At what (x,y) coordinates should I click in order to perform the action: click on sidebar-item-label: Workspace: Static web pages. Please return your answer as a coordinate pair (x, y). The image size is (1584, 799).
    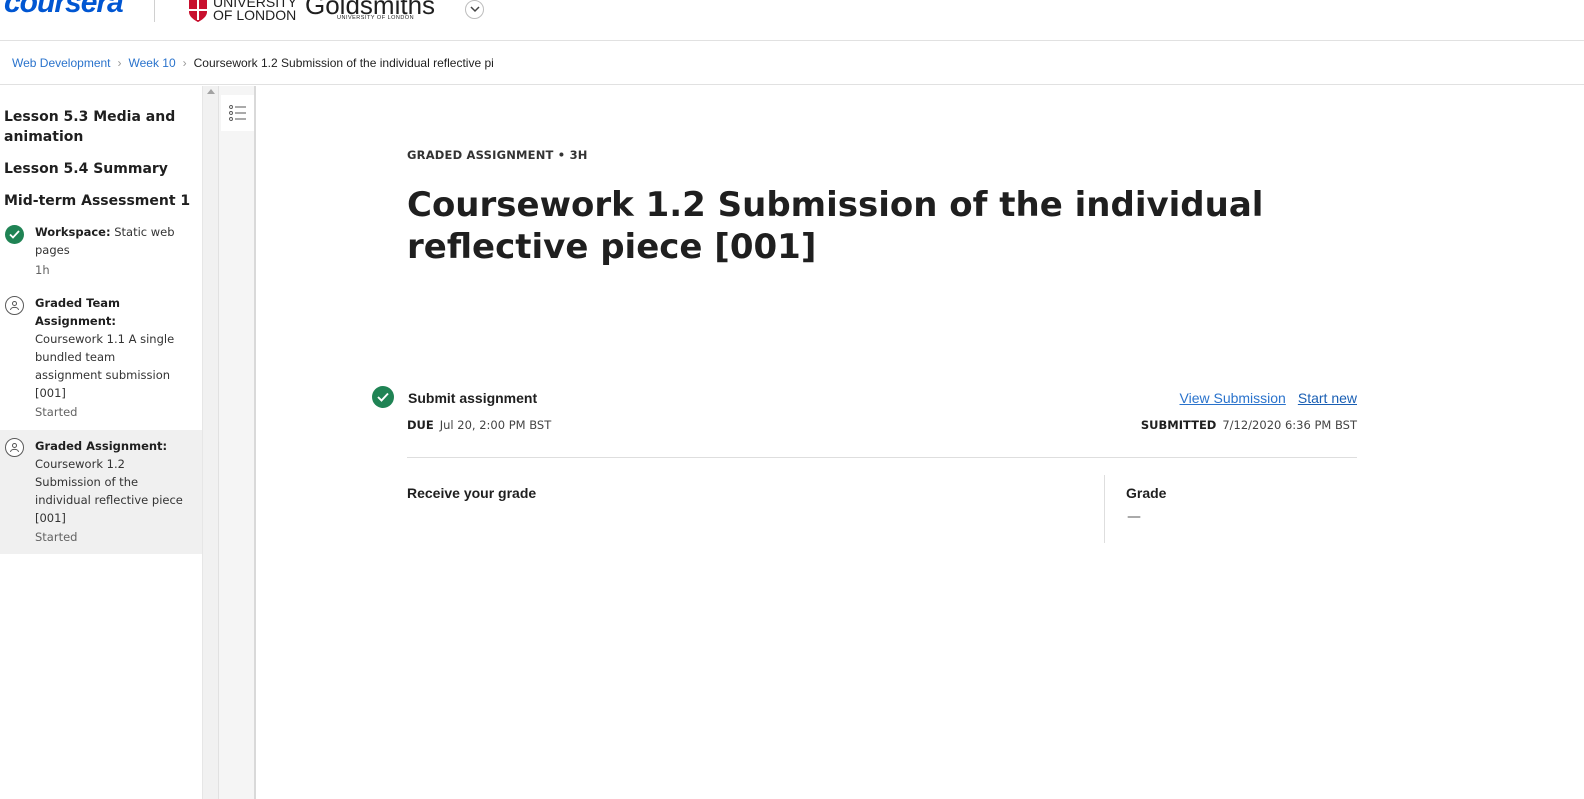
    Looking at the image, I should click on (105, 241).